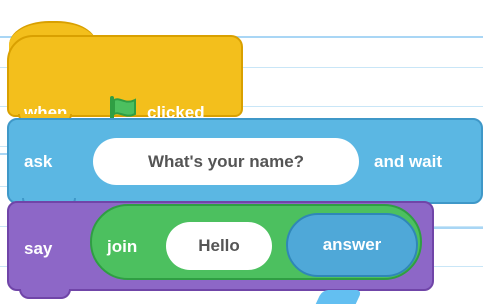 This screenshot has width=483, height=304. What do you see at coordinates (339, 297) in the screenshot?
I see `partial-hidden-block` at bounding box center [339, 297].